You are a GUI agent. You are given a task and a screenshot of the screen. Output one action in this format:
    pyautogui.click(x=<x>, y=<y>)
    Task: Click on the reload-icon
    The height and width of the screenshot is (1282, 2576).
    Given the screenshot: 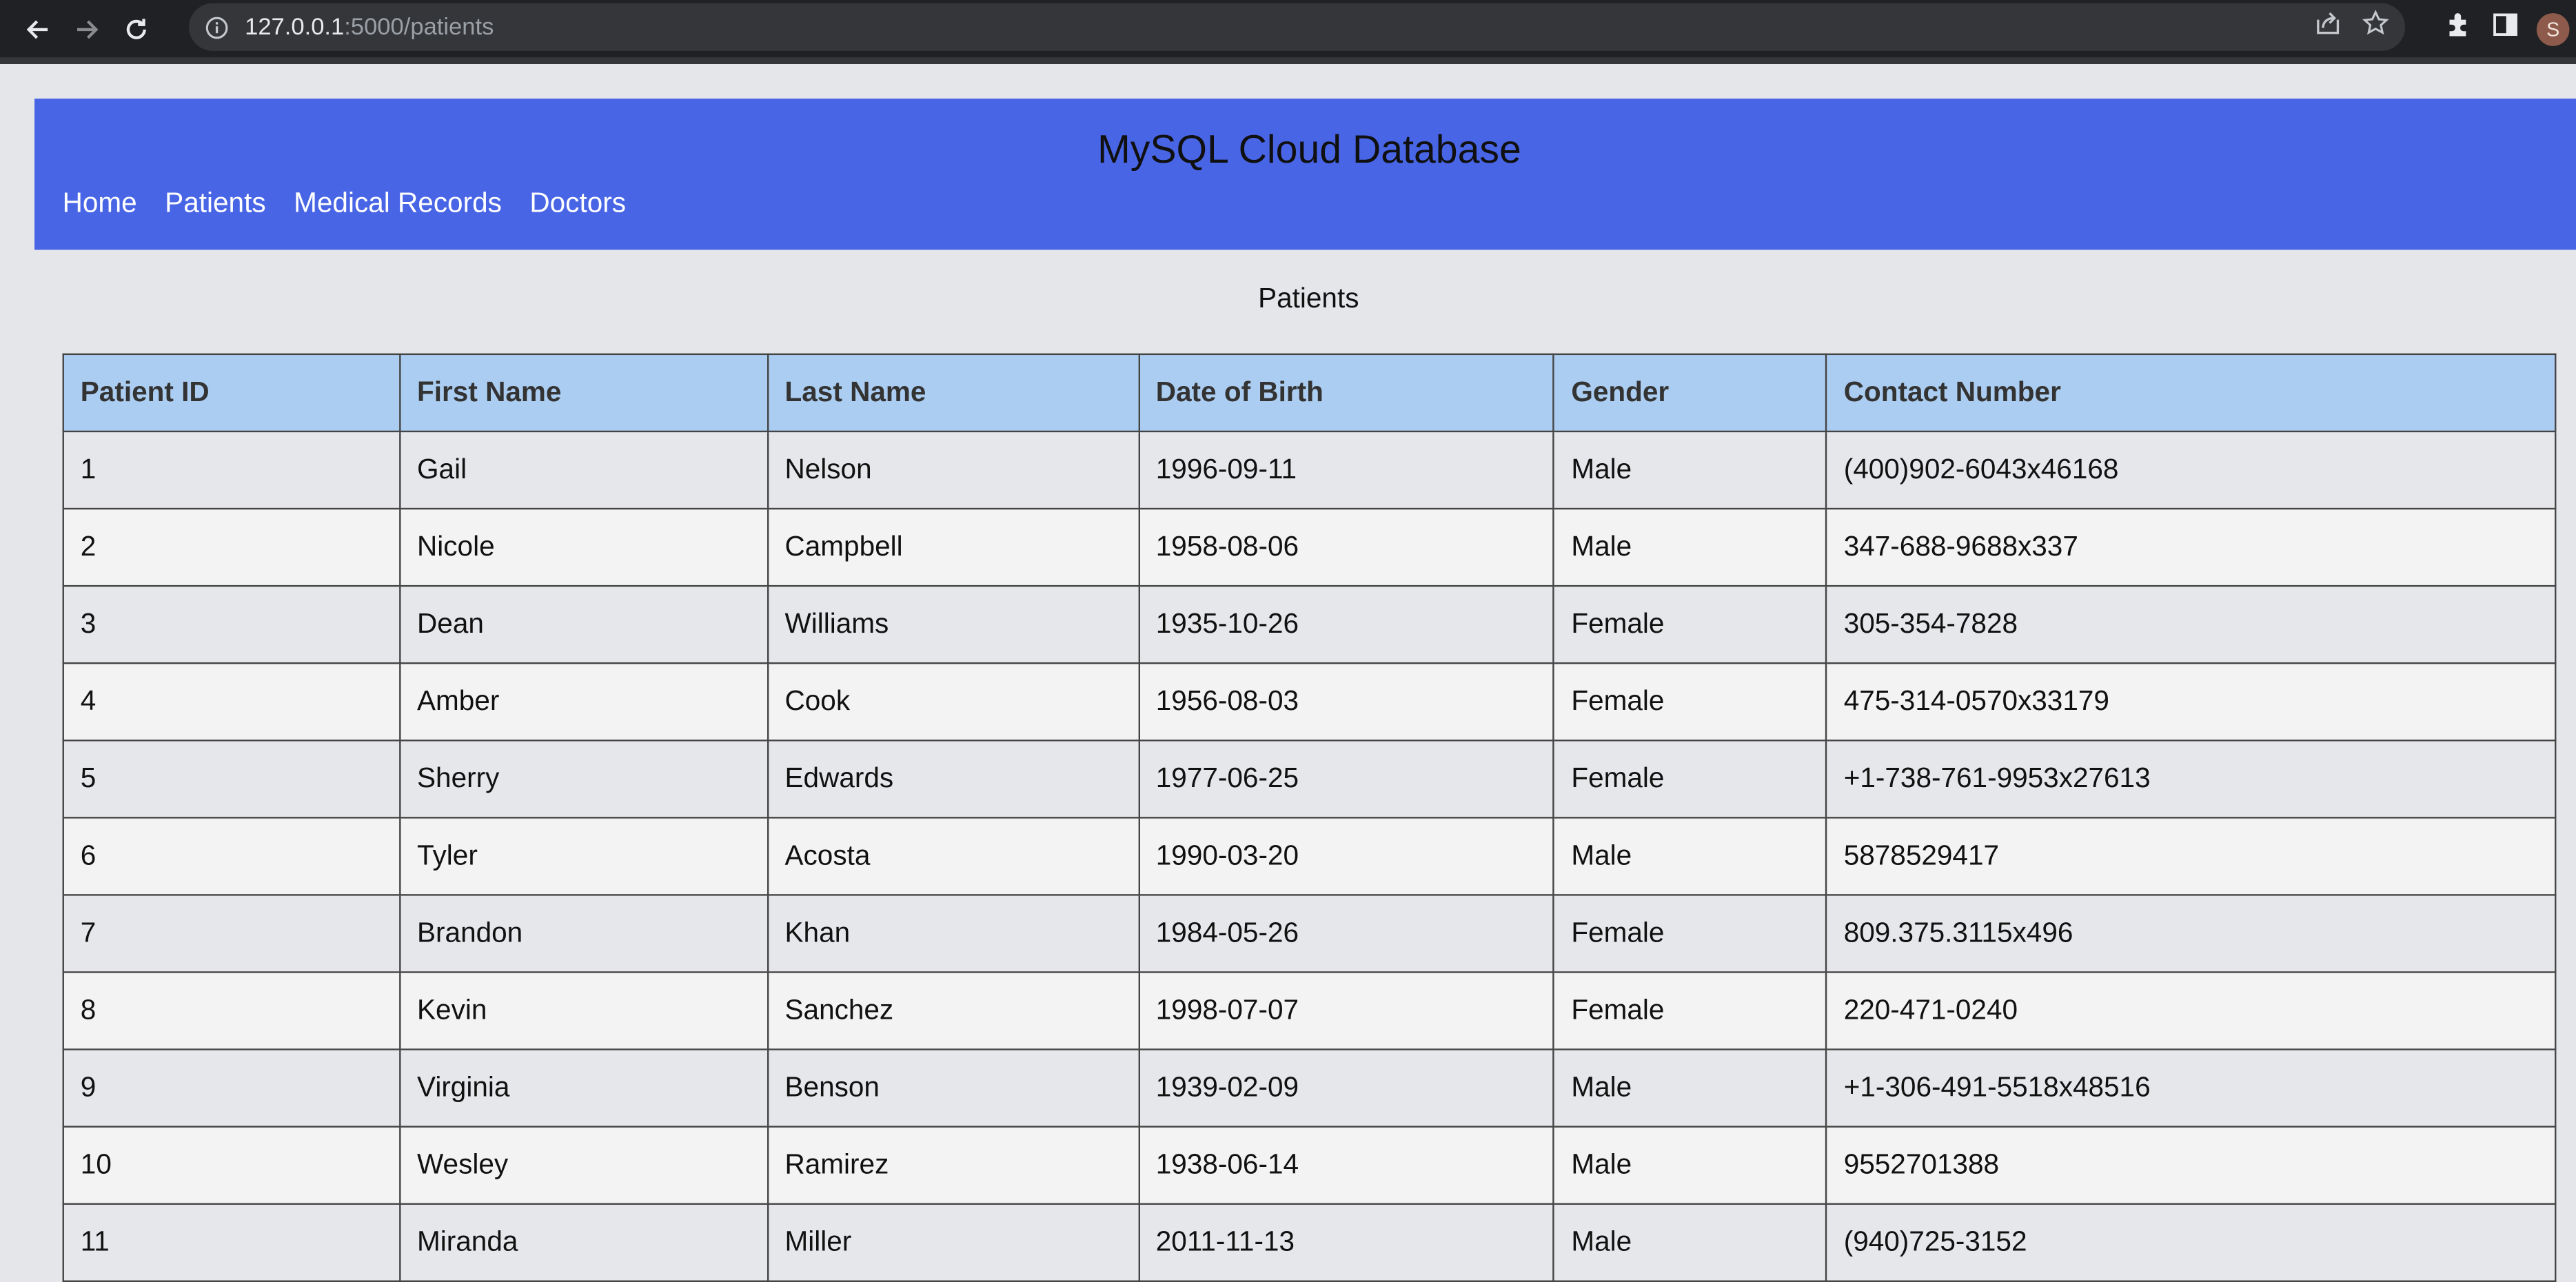 What is the action you would take?
    pyautogui.click(x=136, y=28)
    